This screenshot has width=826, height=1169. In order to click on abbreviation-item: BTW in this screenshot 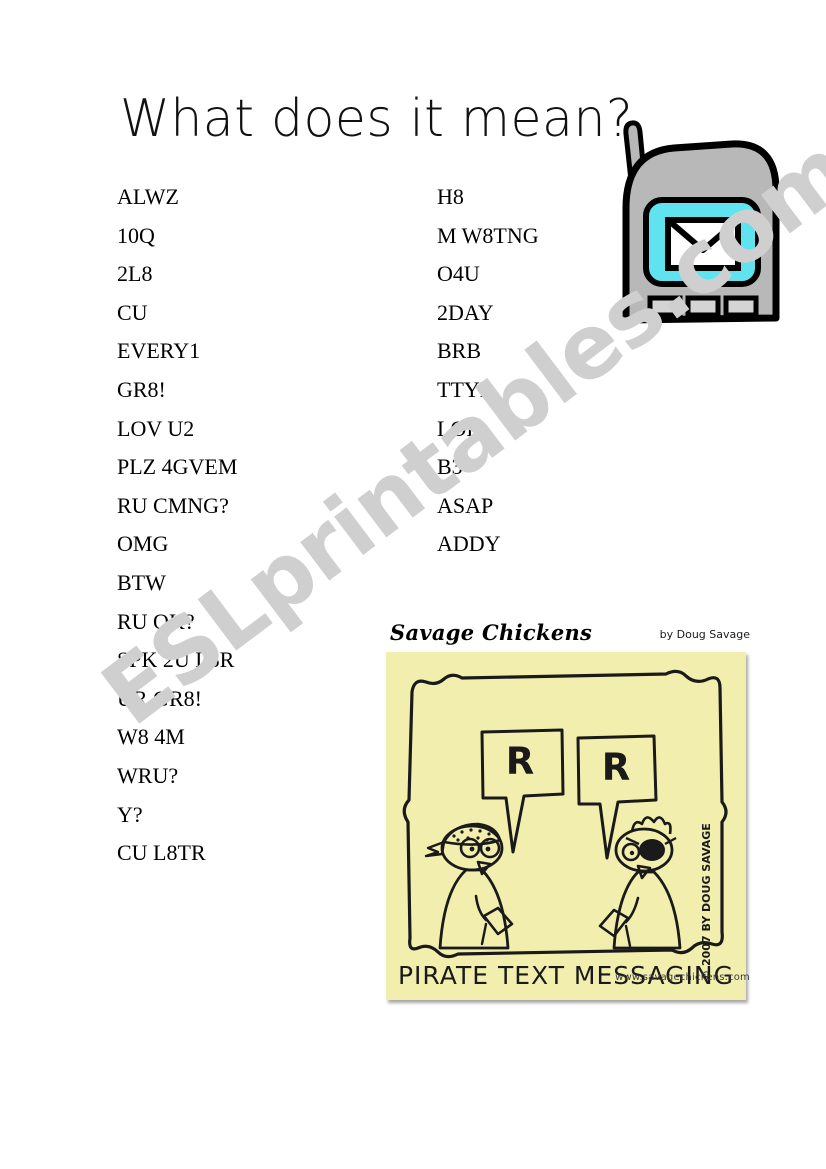, I will do `click(141, 582)`.